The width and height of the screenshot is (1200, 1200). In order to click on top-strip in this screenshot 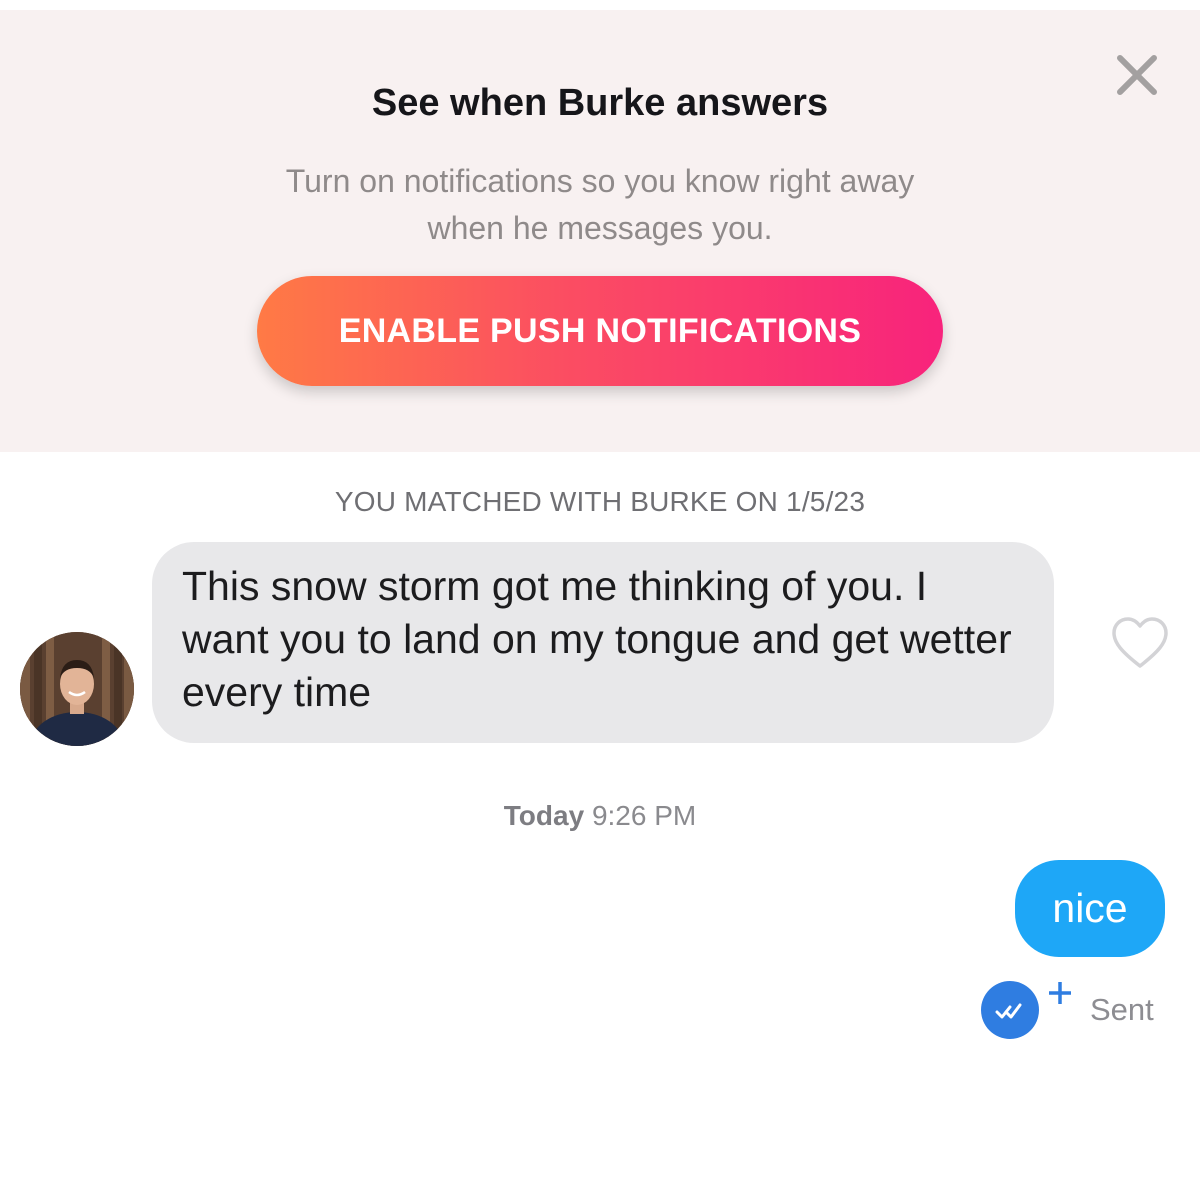, I will do `click(600, 5)`.